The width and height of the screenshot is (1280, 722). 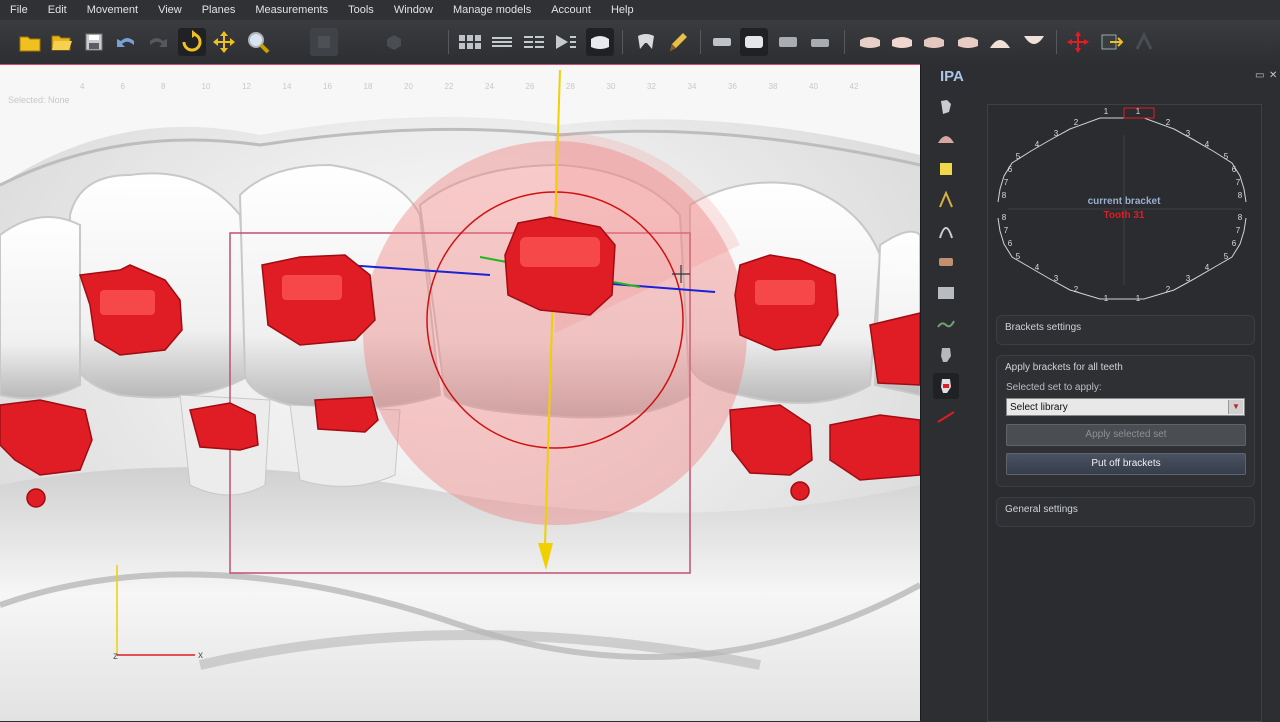 What do you see at coordinates (163, 86) in the screenshot?
I see `ruler-tick: 8` at bounding box center [163, 86].